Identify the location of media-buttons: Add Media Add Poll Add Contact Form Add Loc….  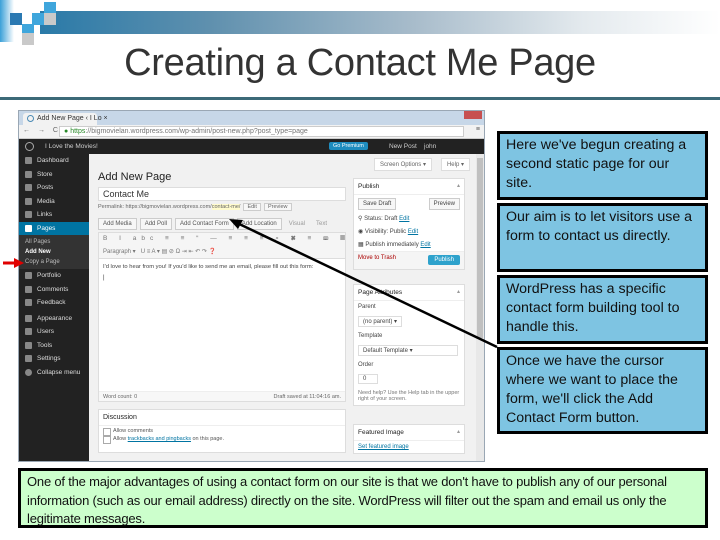
(216, 224).